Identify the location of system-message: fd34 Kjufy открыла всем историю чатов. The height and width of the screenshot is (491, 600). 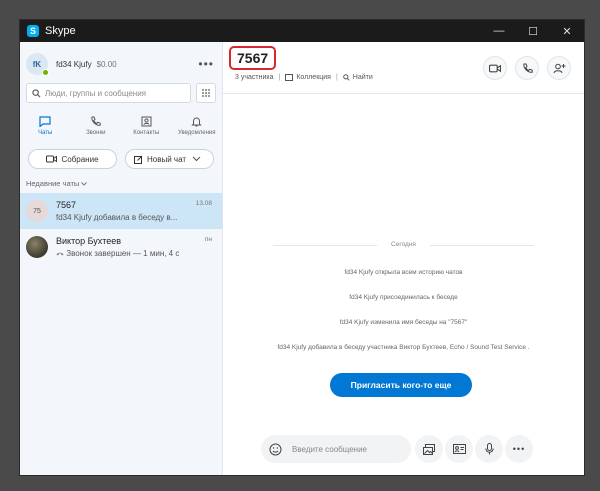
(403, 272).